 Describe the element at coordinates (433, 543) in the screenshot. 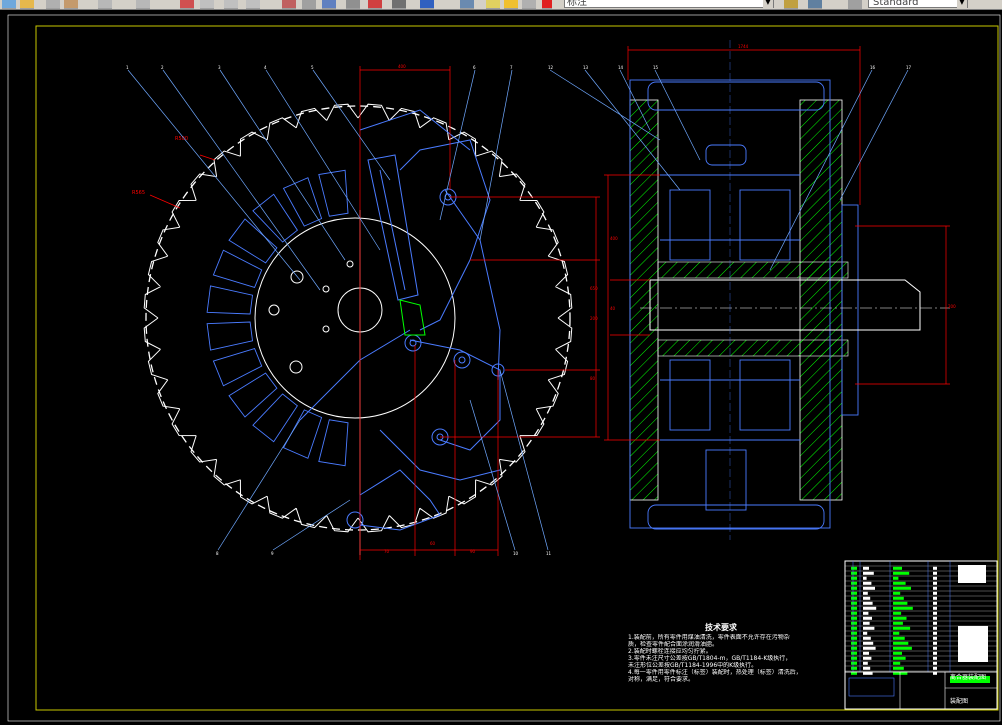

I see `dimension-text: 60` at that location.